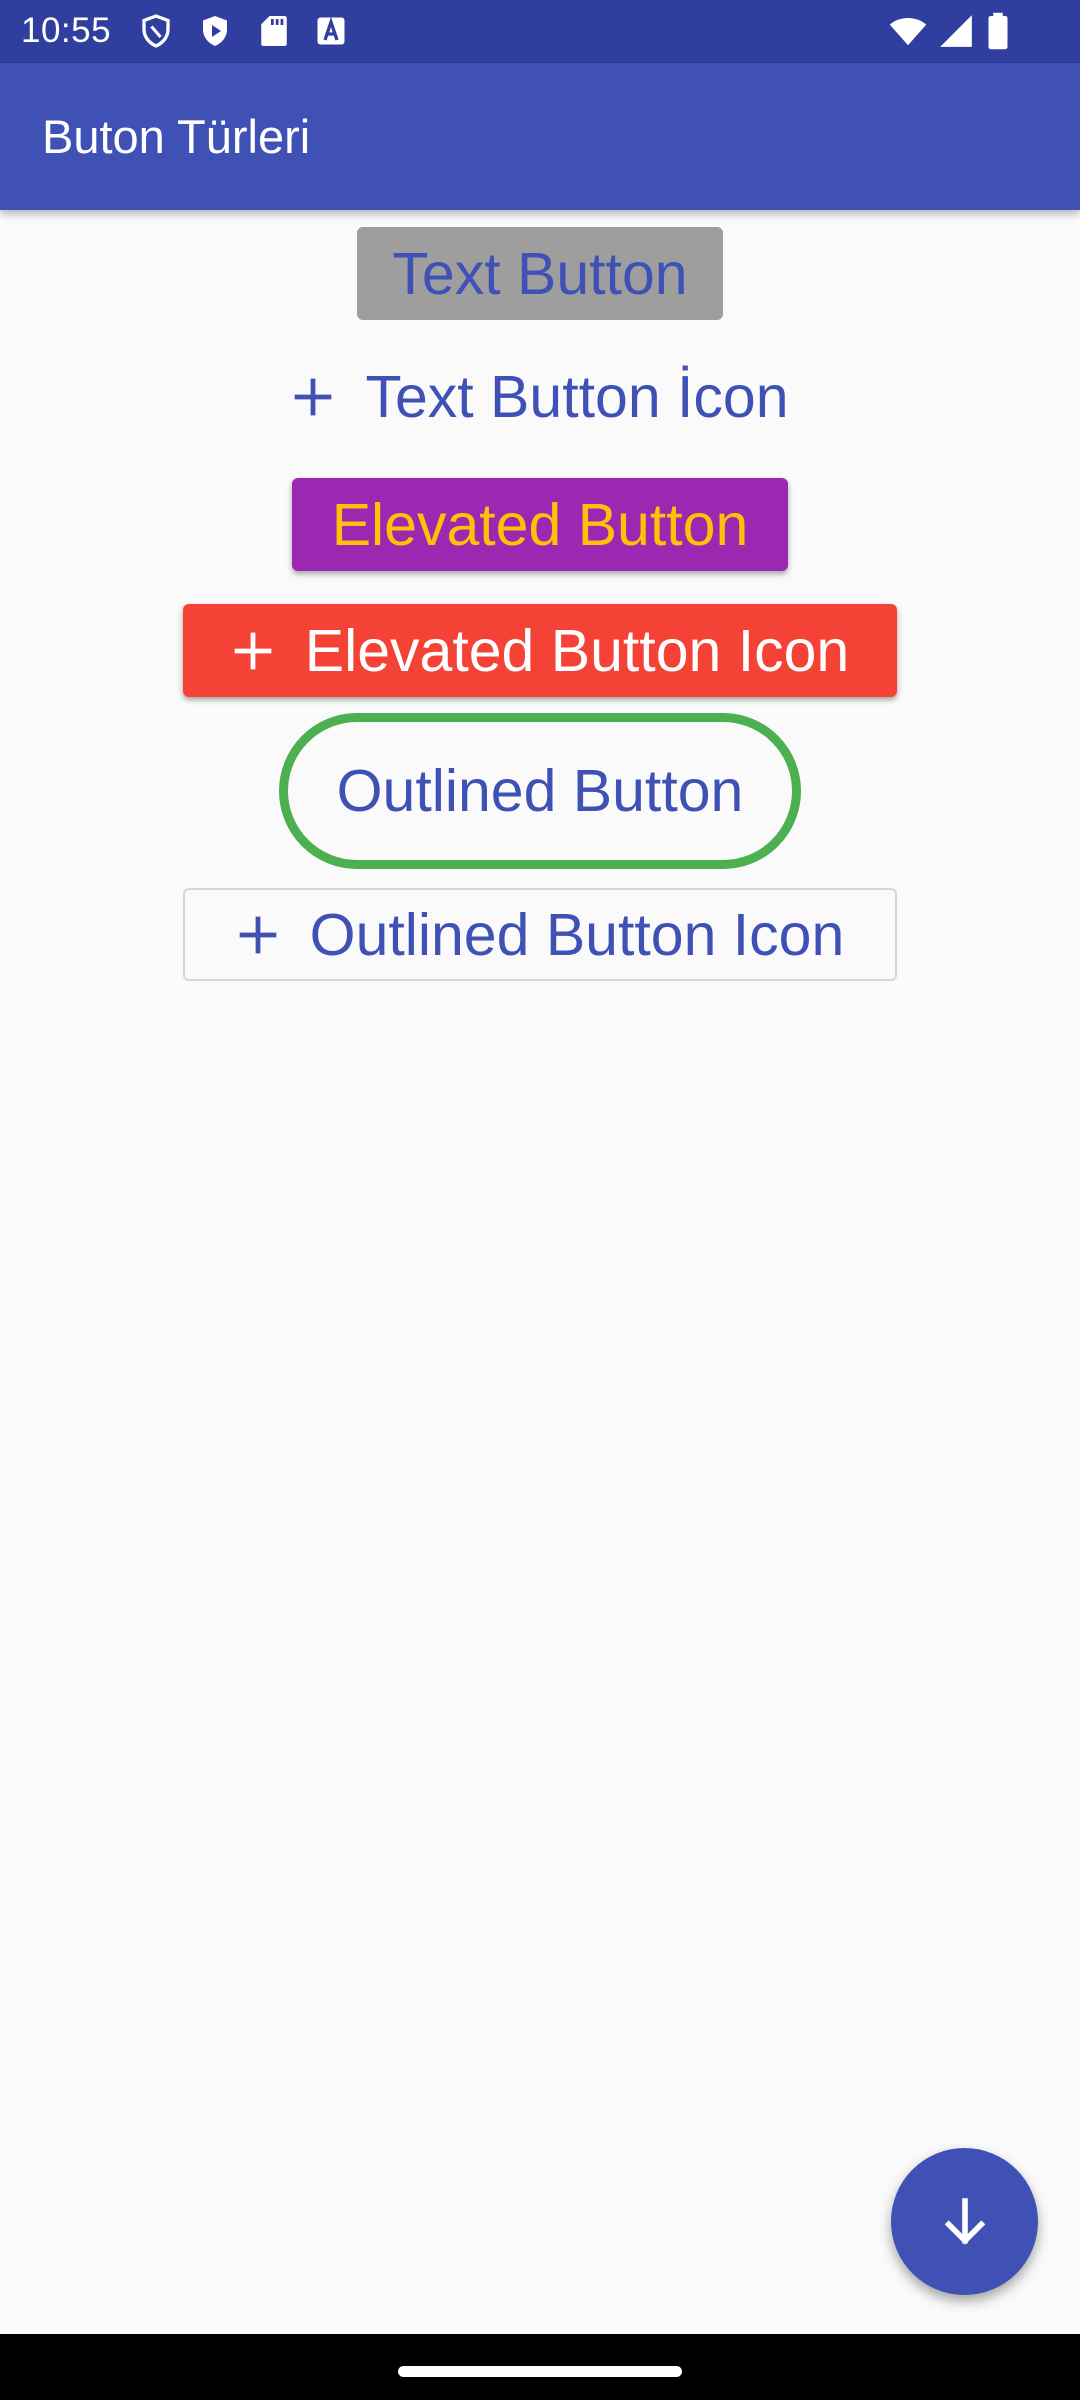 The width and height of the screenshot is (1080, 2400). I want to click on outlined-button: Outlined Button, so click(540, 791).